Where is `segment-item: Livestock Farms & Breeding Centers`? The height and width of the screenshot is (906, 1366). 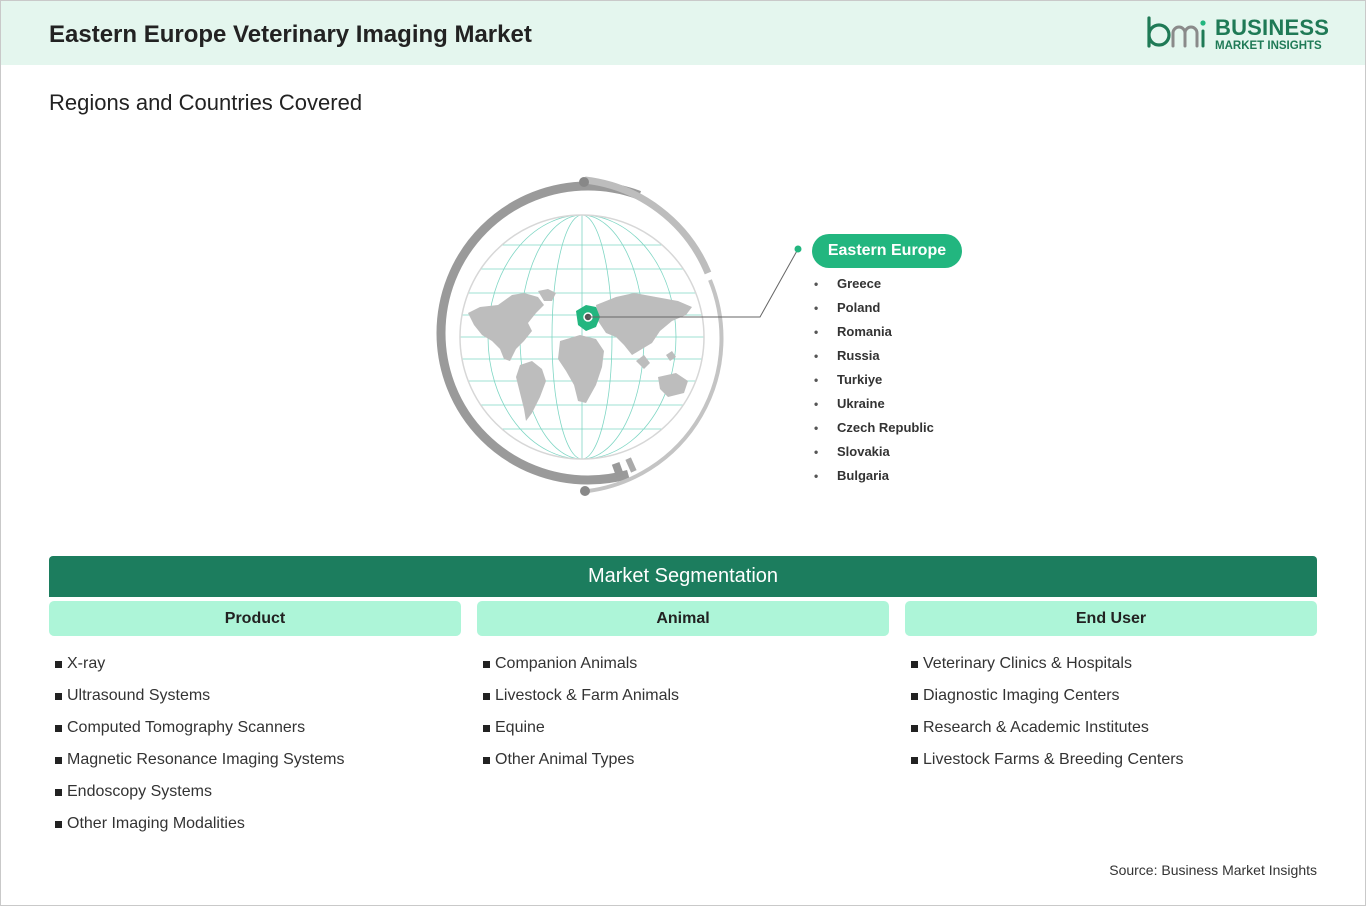
segment-item: Livestock Farms & Breeding Centers is located at coordinates (1111, 766).